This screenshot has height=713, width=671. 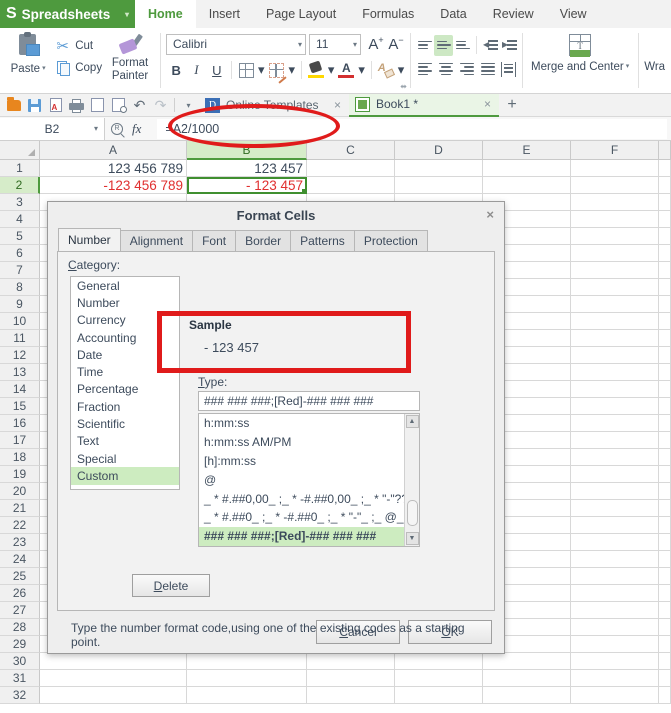 I want to click on cell-A30, so click(x=113, y=661).